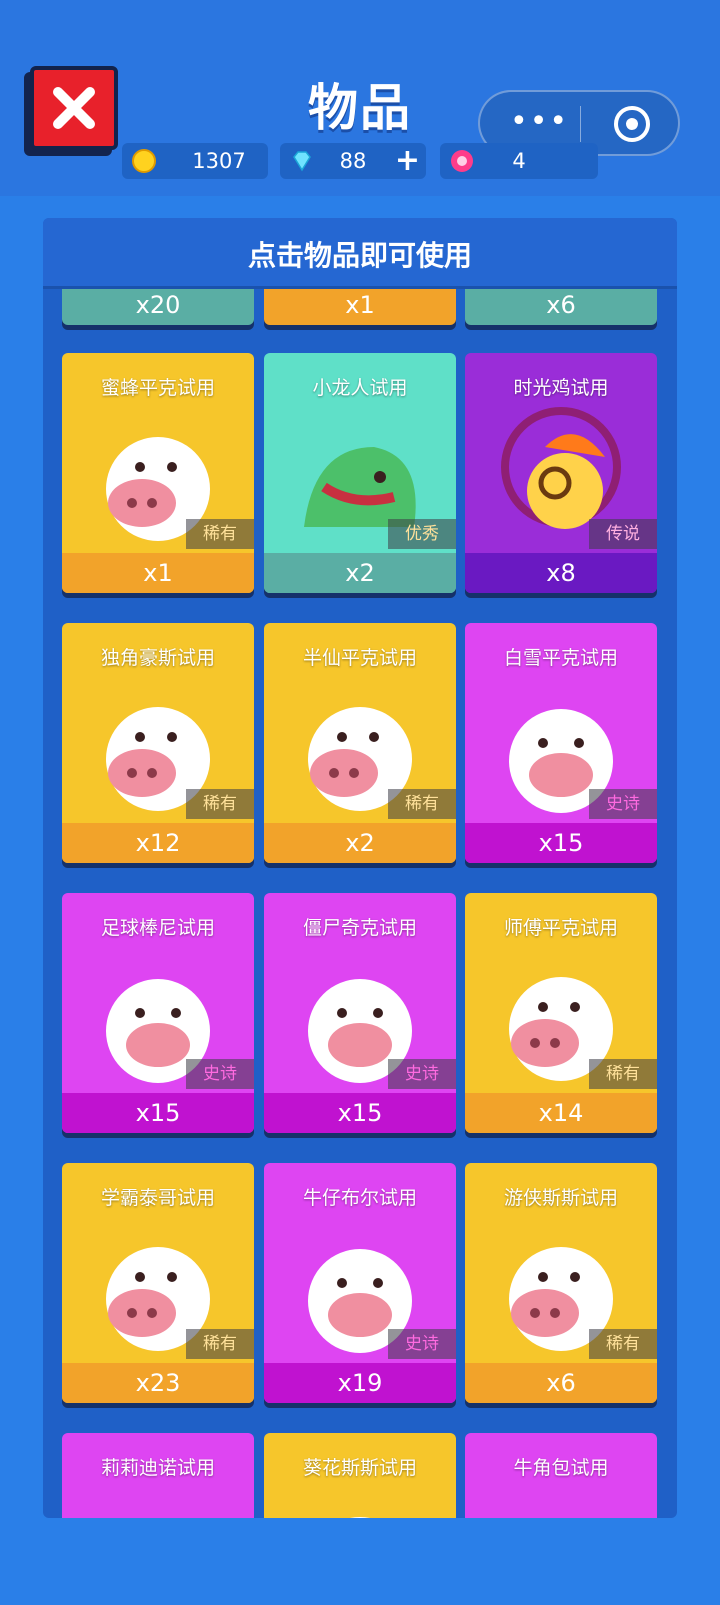  What do you see at coordinates (561, 1502) in the screenshot?
I see `croissant-icon` at bounding box center [561, 1502].